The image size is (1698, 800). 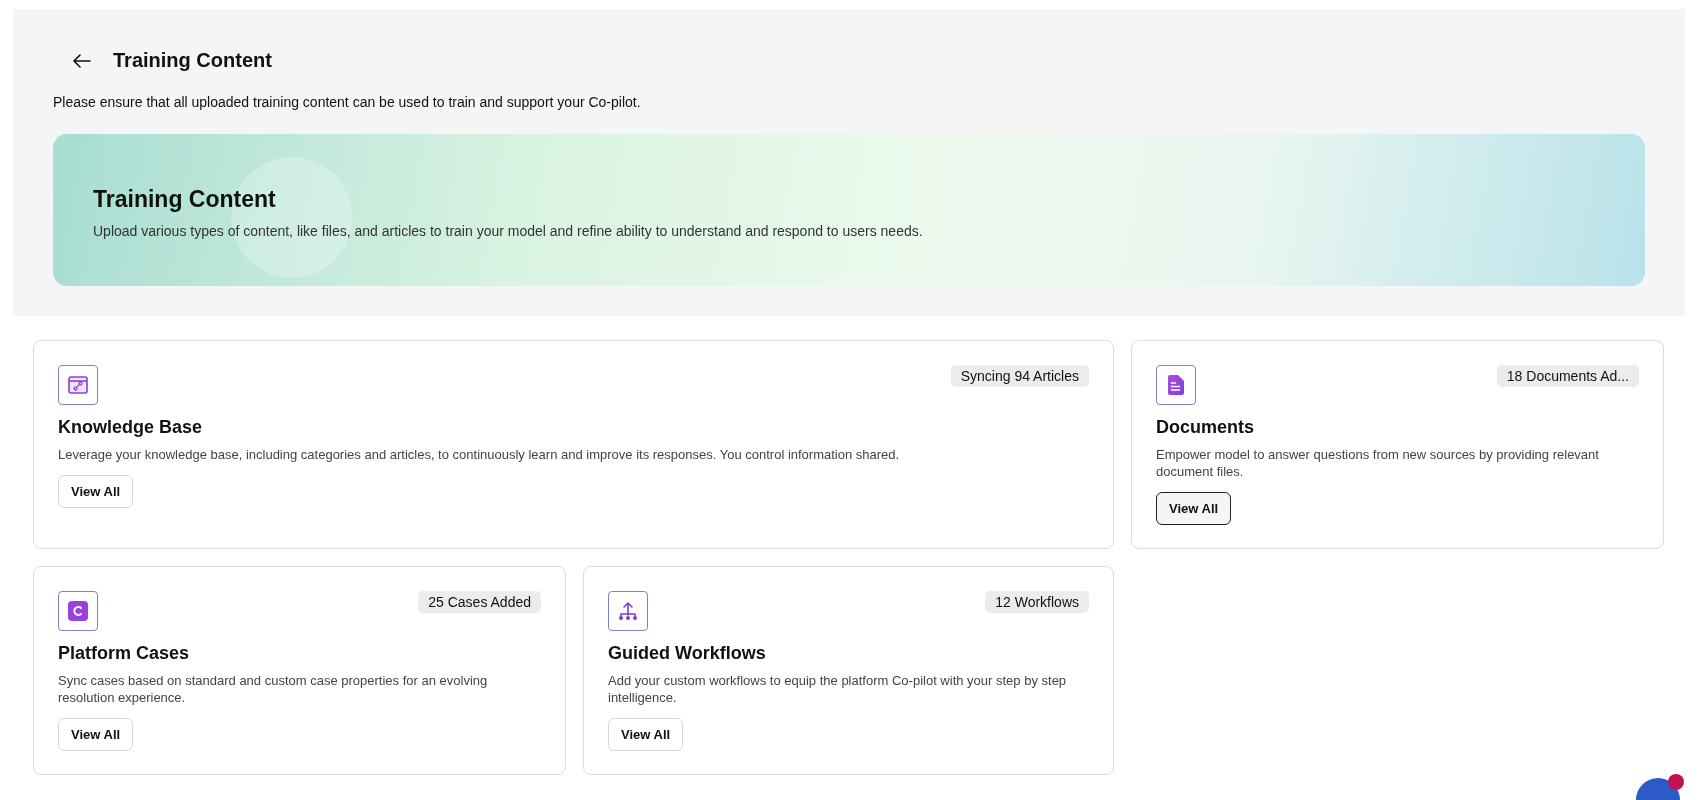 What do you see at coordinates (1378, 463) in the screenshot?
I see `card-description: Empower model to answer questions from new sources by providing relevant document files.` at bounding box center [1378, 463].